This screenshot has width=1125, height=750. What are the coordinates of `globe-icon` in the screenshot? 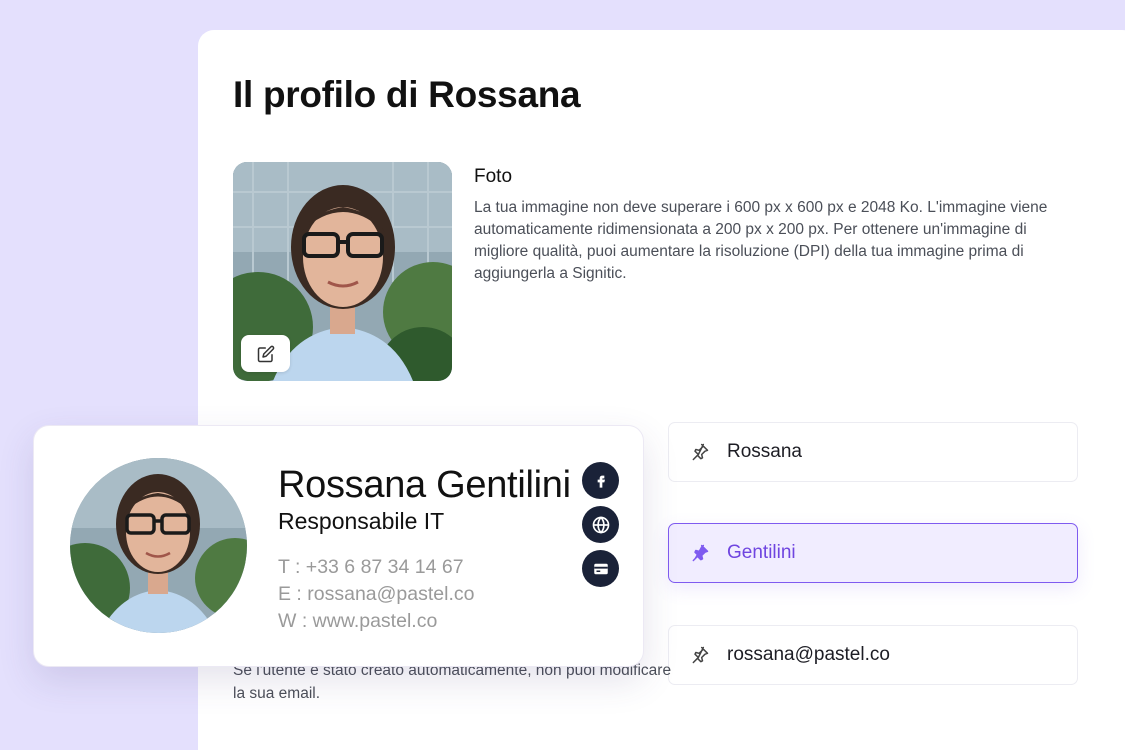 It's located at (600, 524).